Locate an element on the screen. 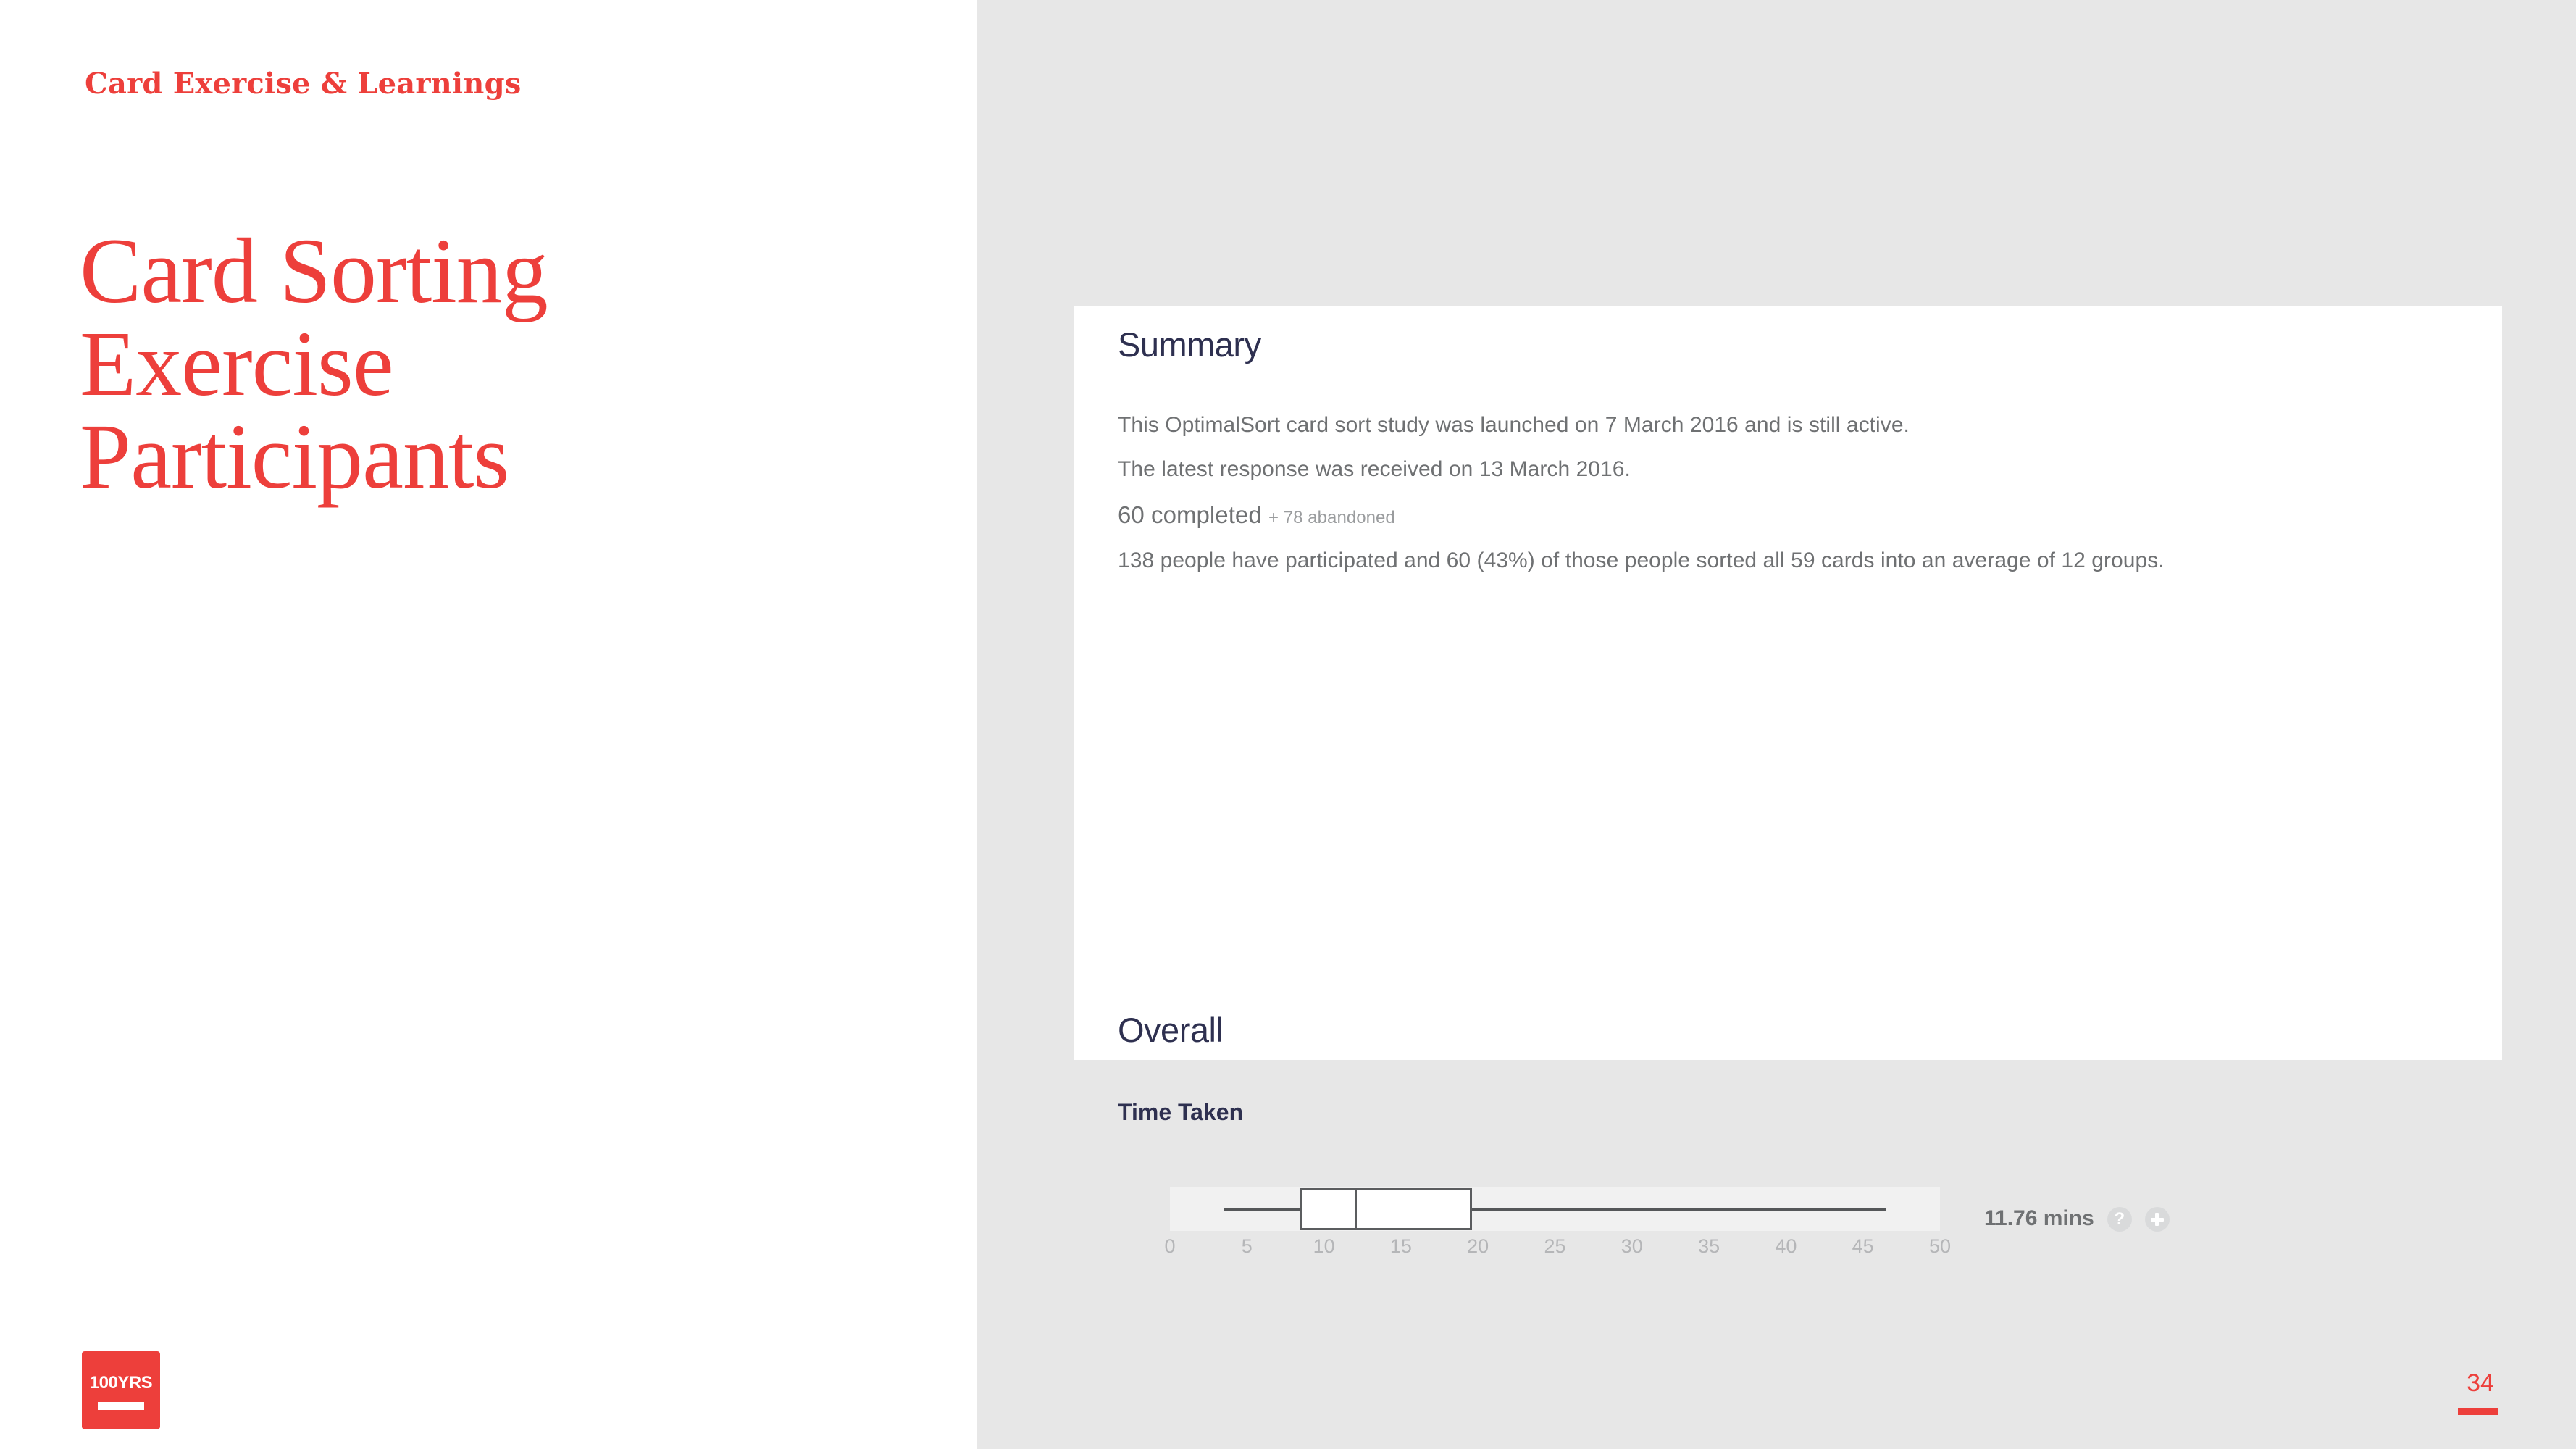  summary-line-counts: 60 completed + 78 abandoned is located at coordinates (1795, 515).